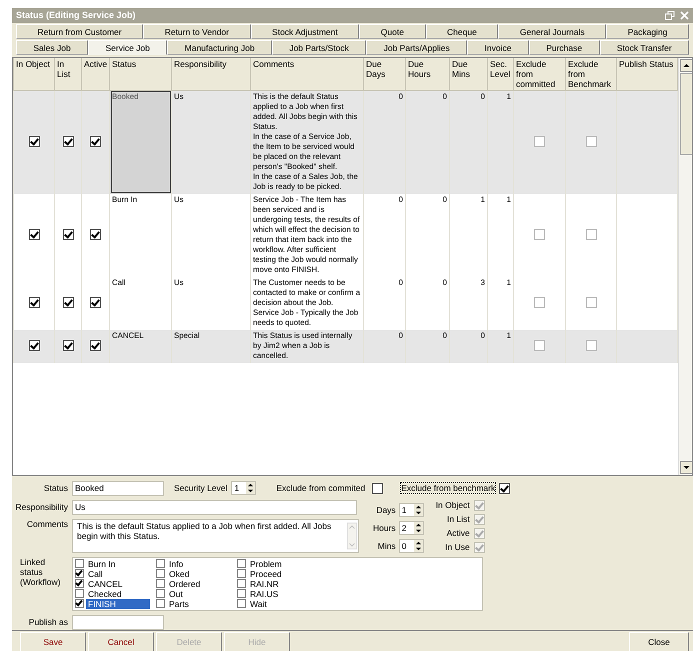 This screenshot has width=693, height=651. I want to click on duration-spinner: 1, so click(411, 509).